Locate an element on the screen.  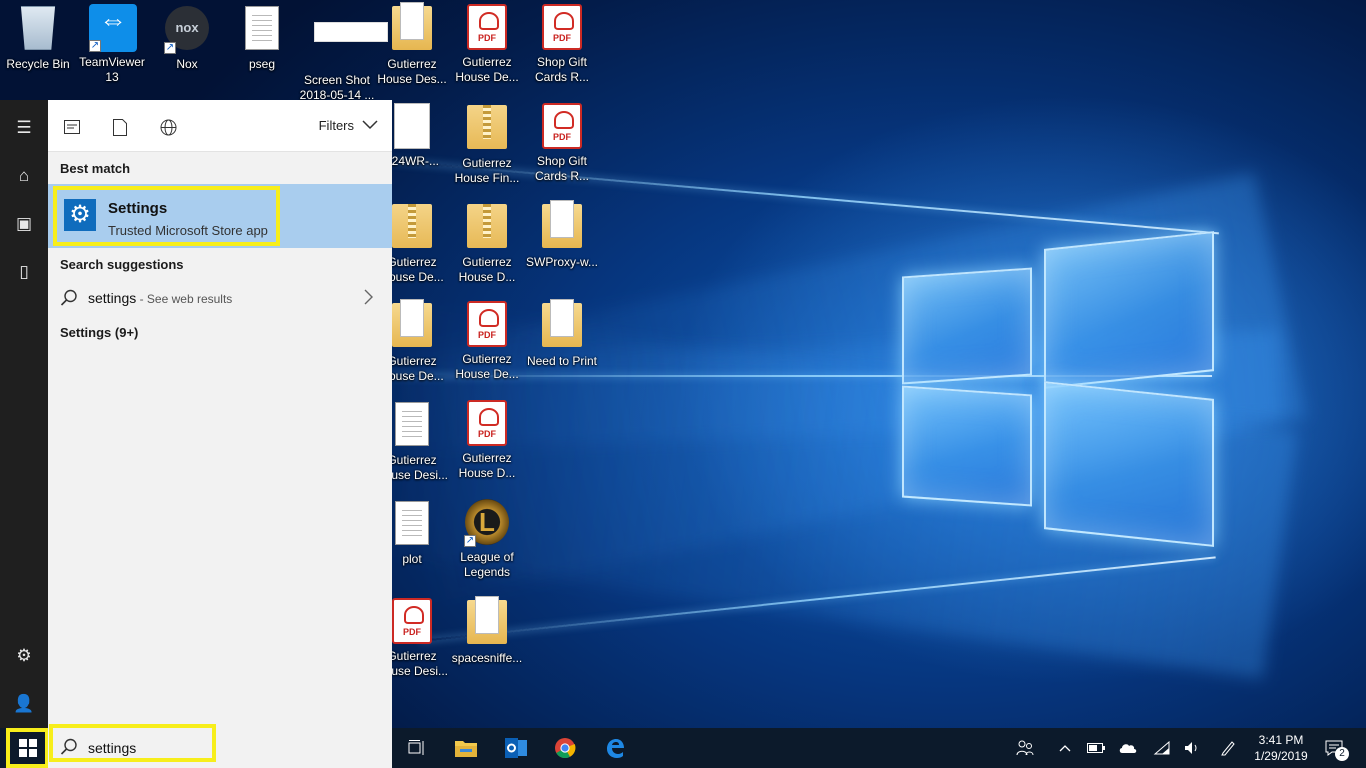
web-filter-icon is located at coordinates (168, 127).